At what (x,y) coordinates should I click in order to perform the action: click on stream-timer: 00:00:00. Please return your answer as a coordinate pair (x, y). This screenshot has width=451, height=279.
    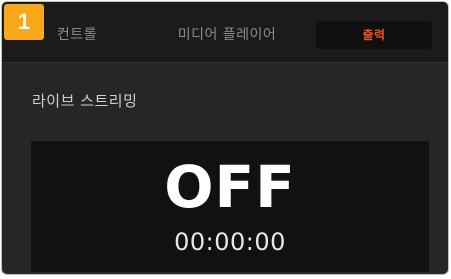
    Looking at the image, I should click on (230, 242).